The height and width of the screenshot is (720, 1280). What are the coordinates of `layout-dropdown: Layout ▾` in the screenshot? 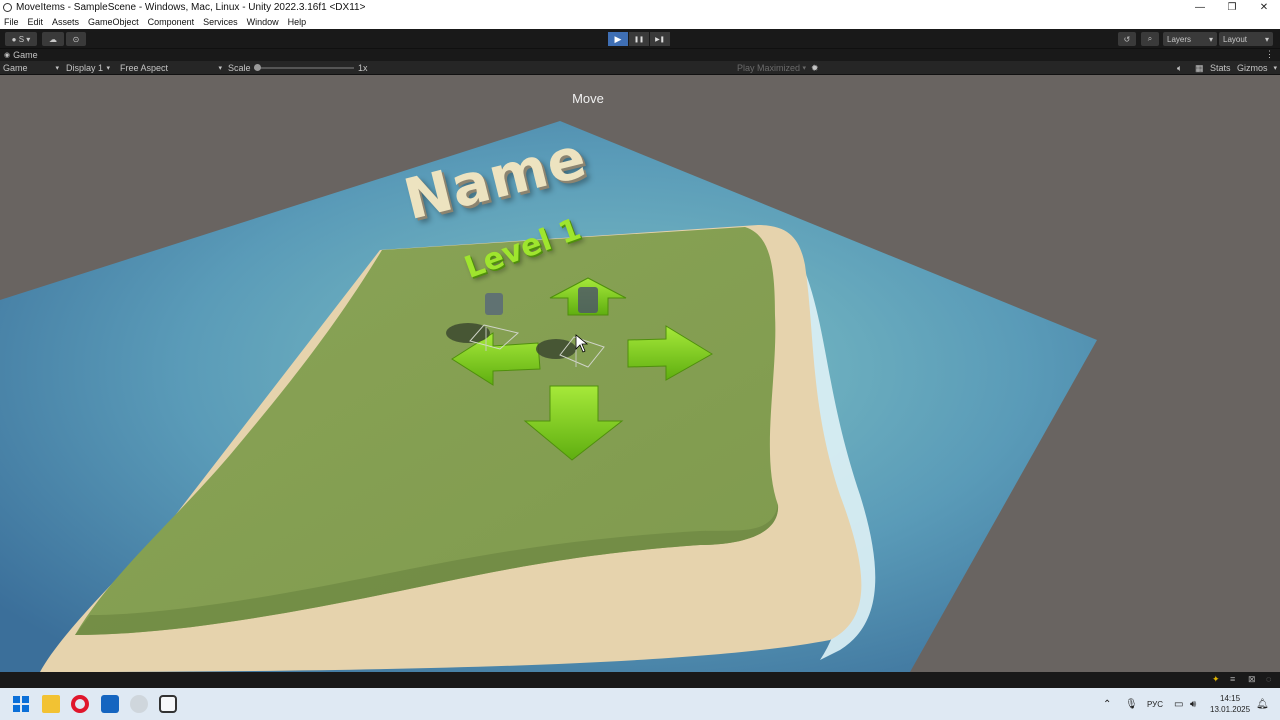 It's located at (1246, 39).